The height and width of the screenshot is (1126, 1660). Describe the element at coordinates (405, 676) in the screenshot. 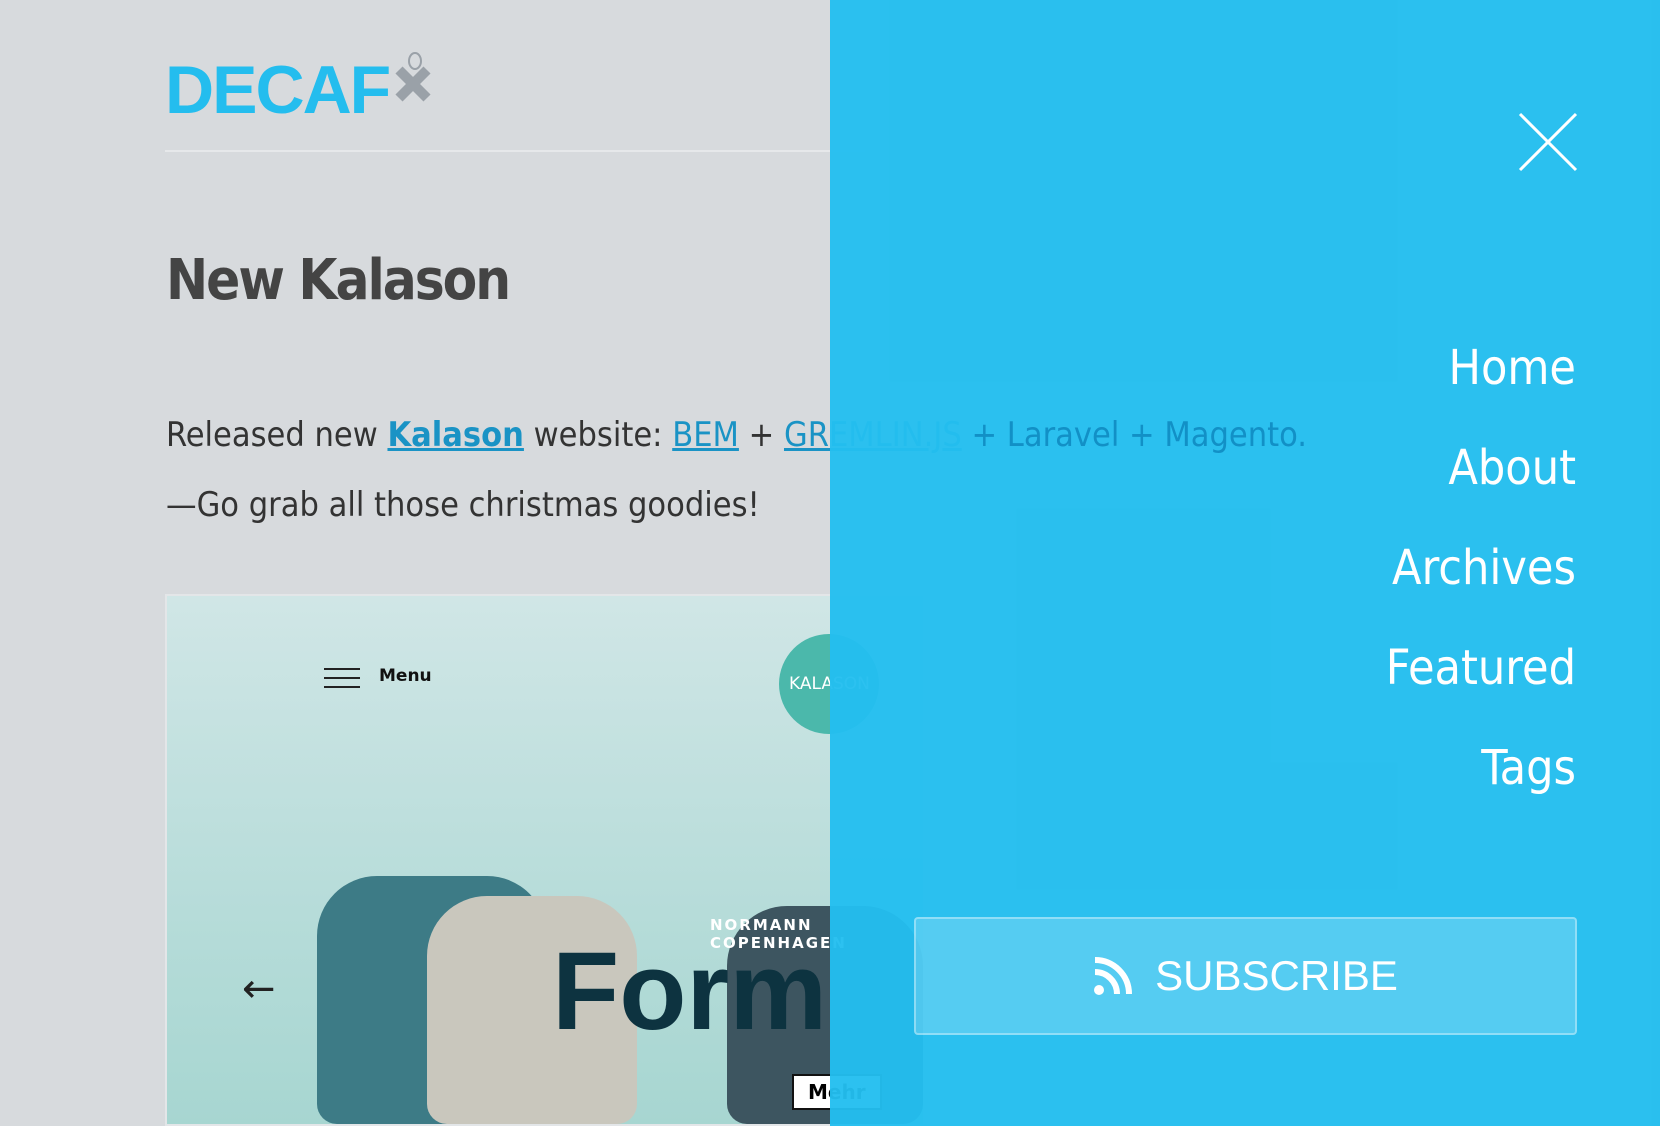

I see `menu-label: Menu` at that location.